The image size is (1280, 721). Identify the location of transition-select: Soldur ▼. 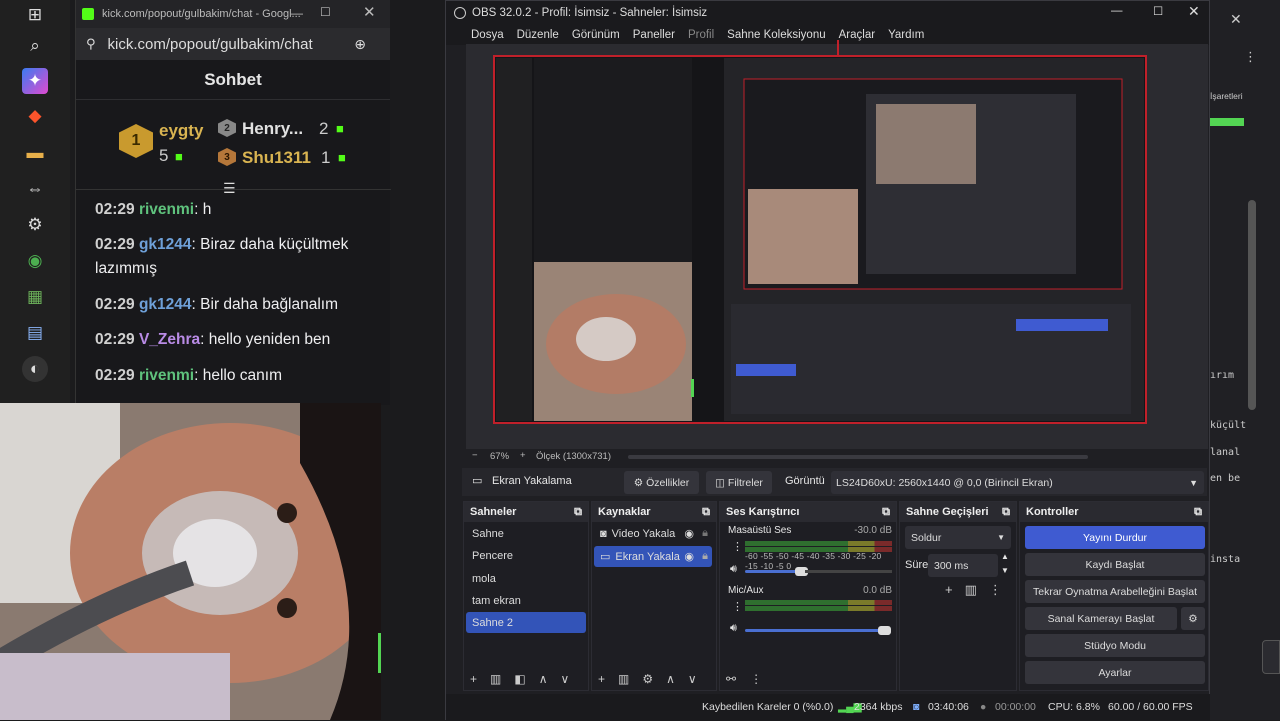
(958, 537).